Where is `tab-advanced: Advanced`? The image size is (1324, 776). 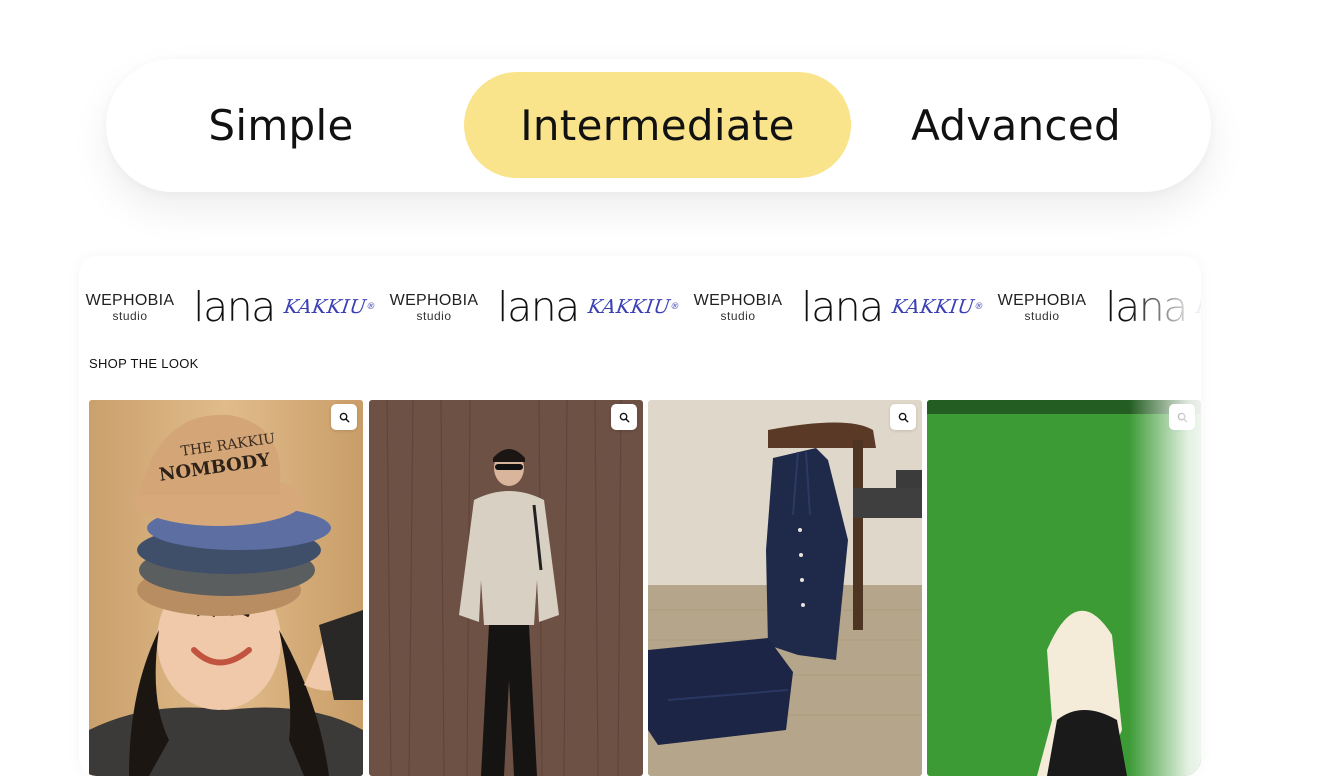 tab-advanced: Advanced is located at coordinates (1016, 125).